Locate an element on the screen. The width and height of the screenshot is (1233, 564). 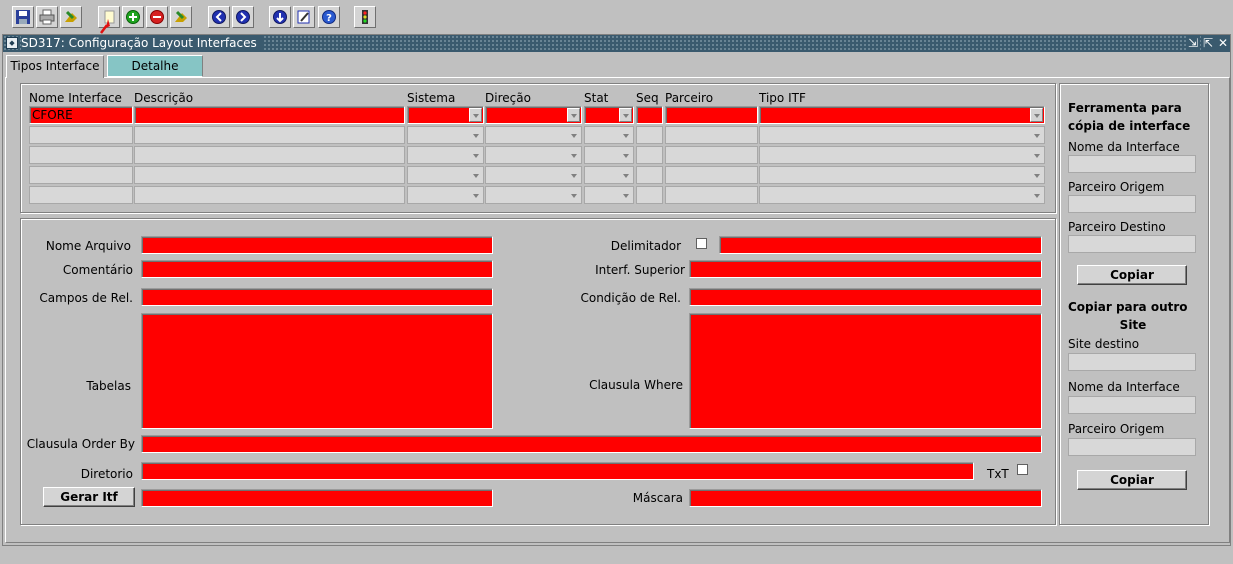
mascara-field is located at coordinates (865, 498).